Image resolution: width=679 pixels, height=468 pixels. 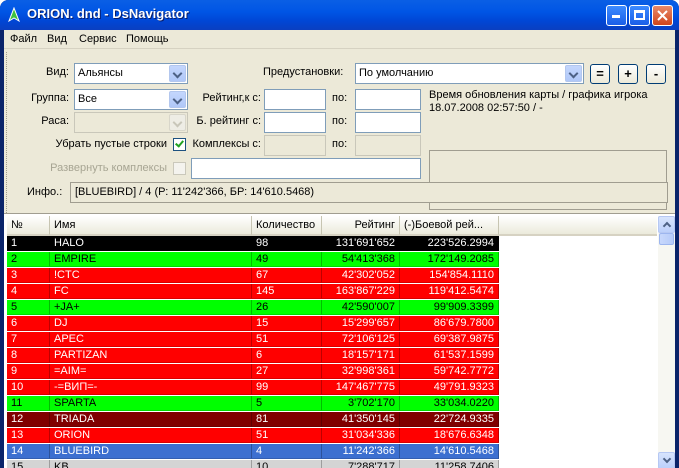 I want to click on cell-battle-rating: 86'679.7800, so click(x=449, y=323).